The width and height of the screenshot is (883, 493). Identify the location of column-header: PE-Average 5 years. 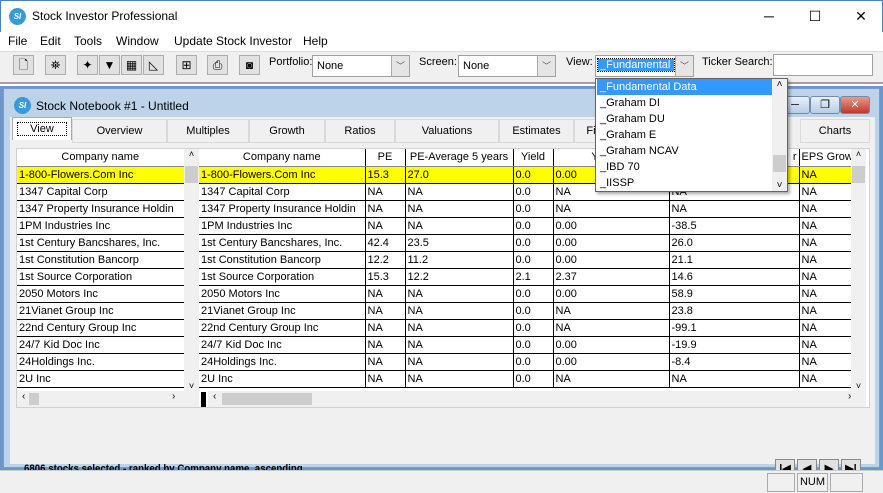
(459, 158).